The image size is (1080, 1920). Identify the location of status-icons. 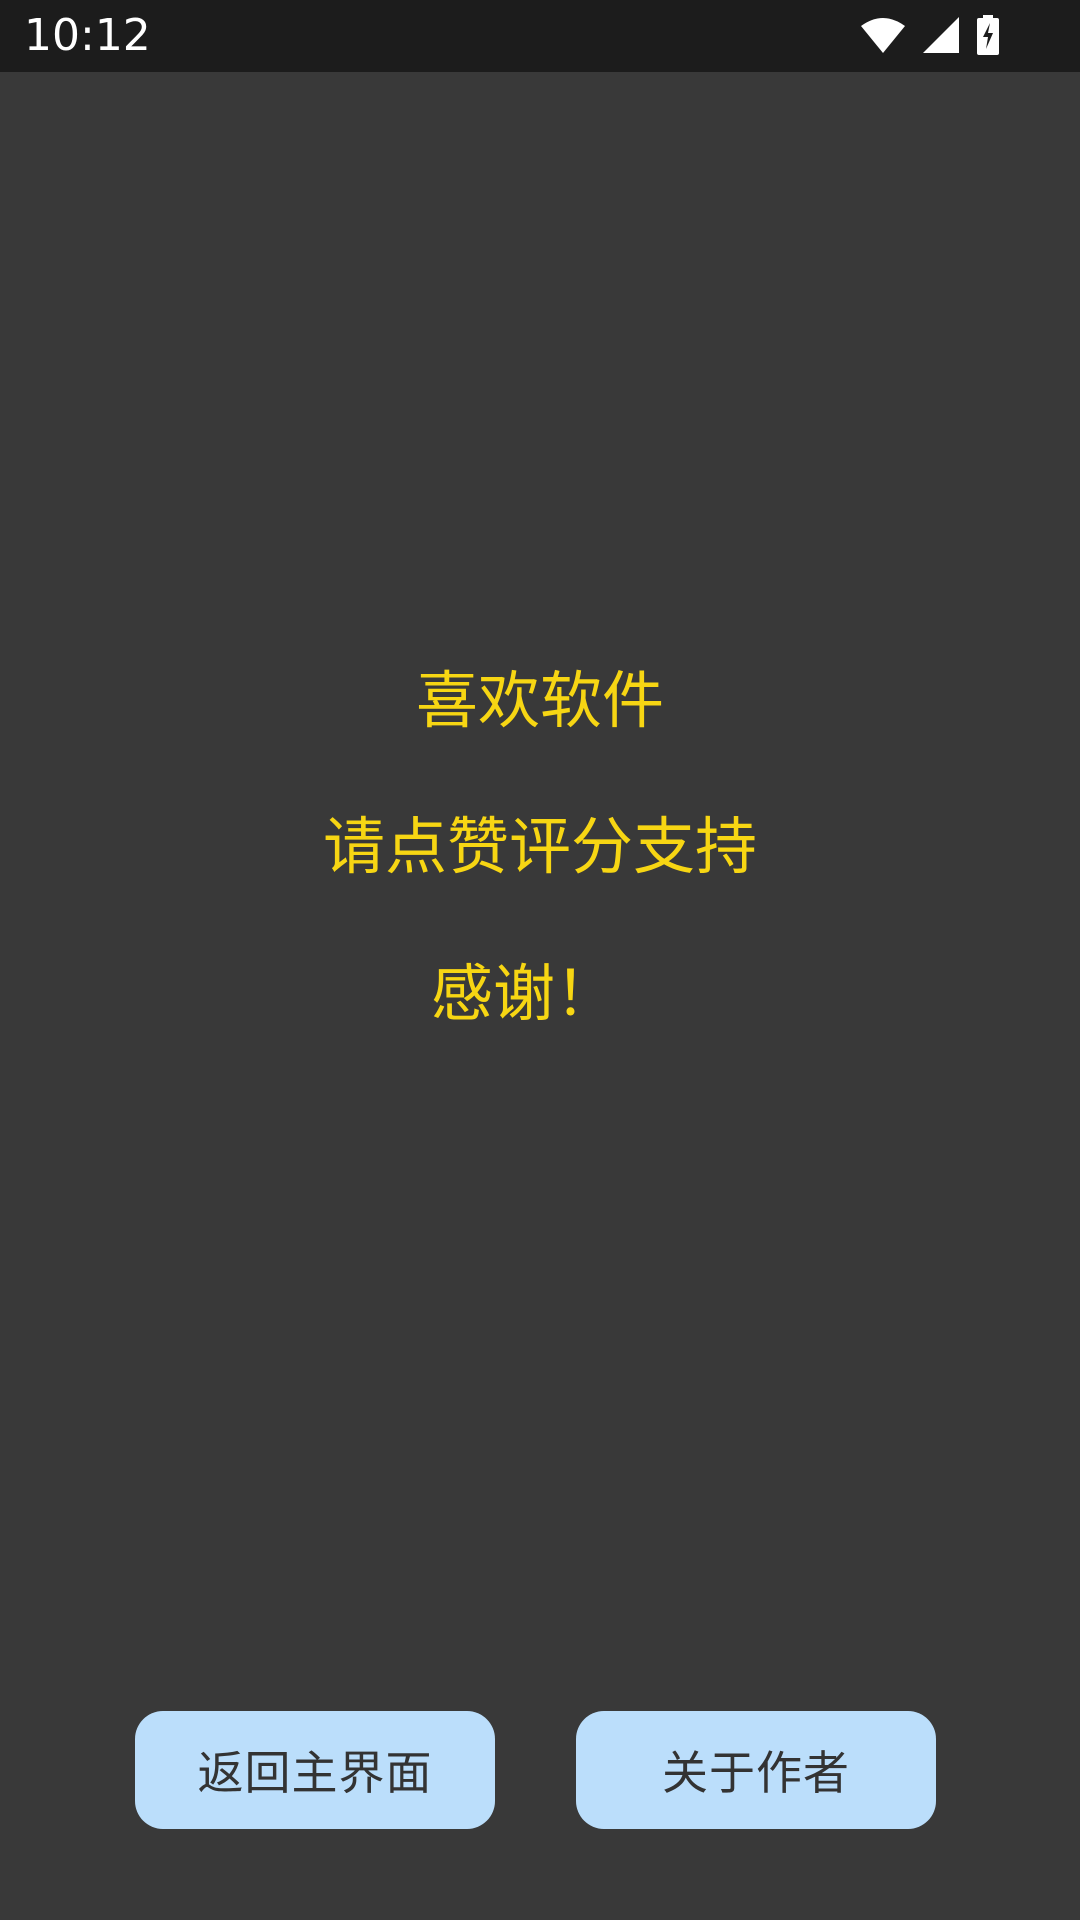
(930, 35).